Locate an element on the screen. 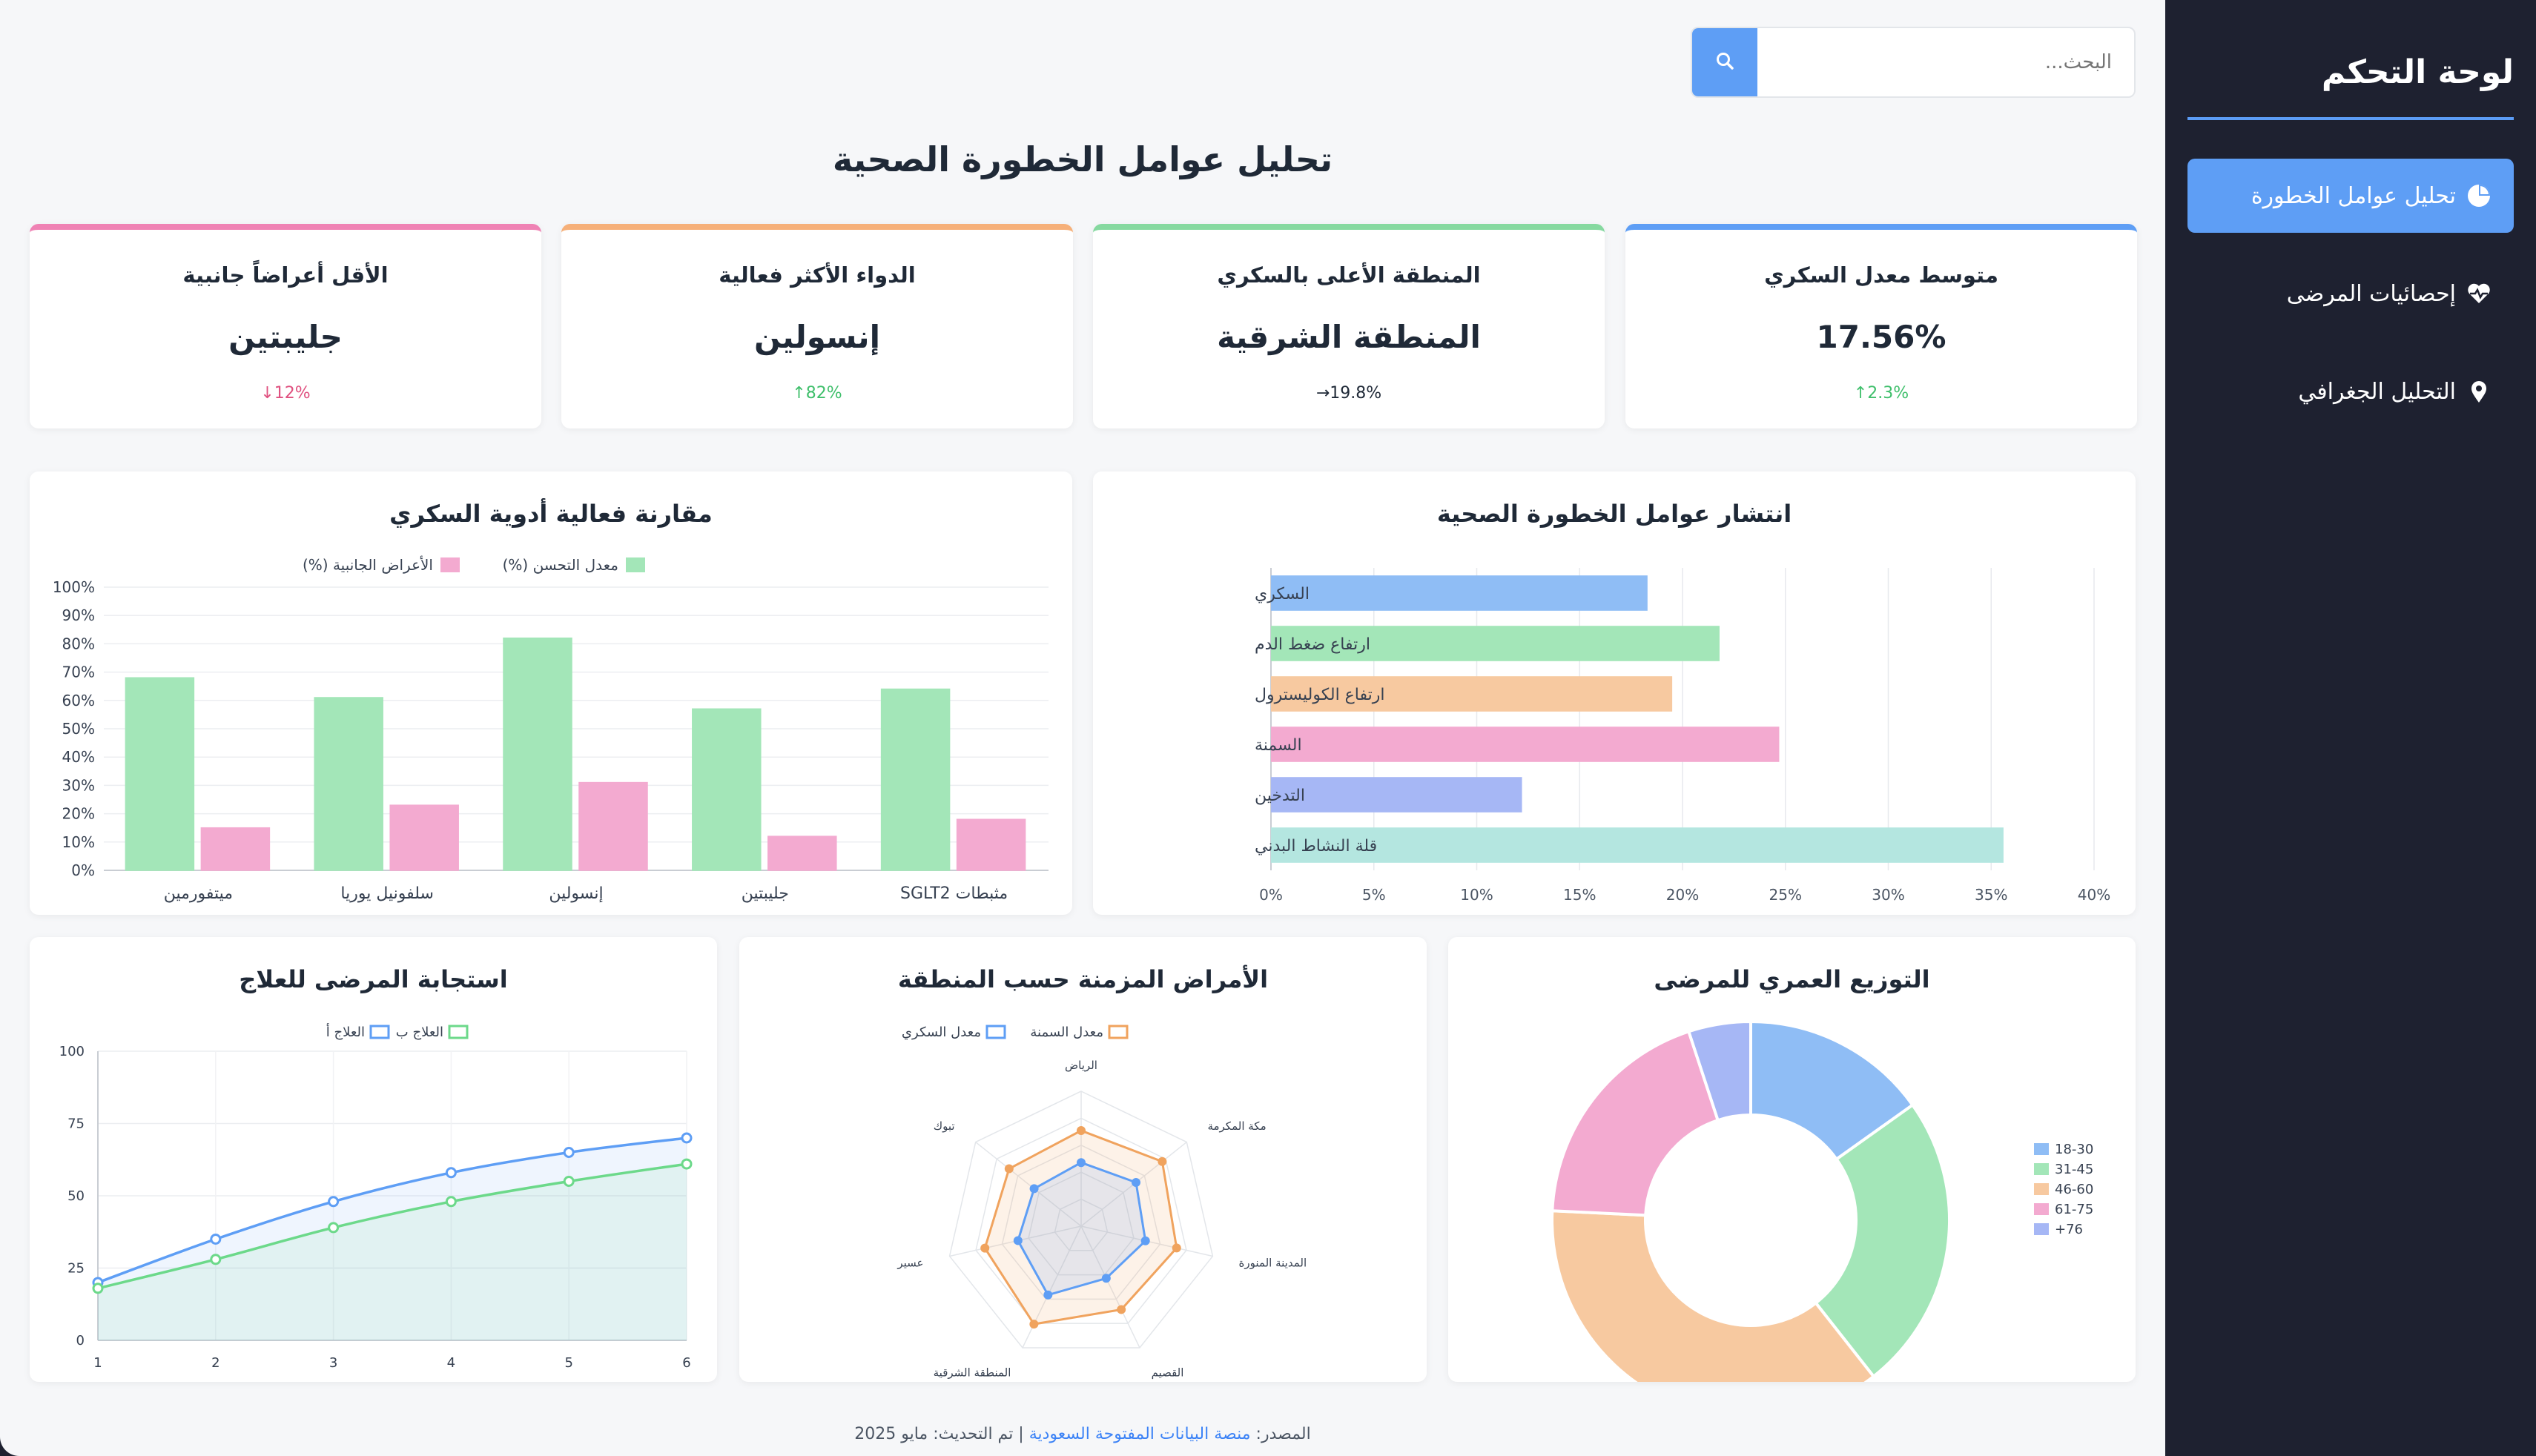 The width and height of the screenshot is (2536, 1456). x-tick-label: 6 is located at coordinates (686, 1363).